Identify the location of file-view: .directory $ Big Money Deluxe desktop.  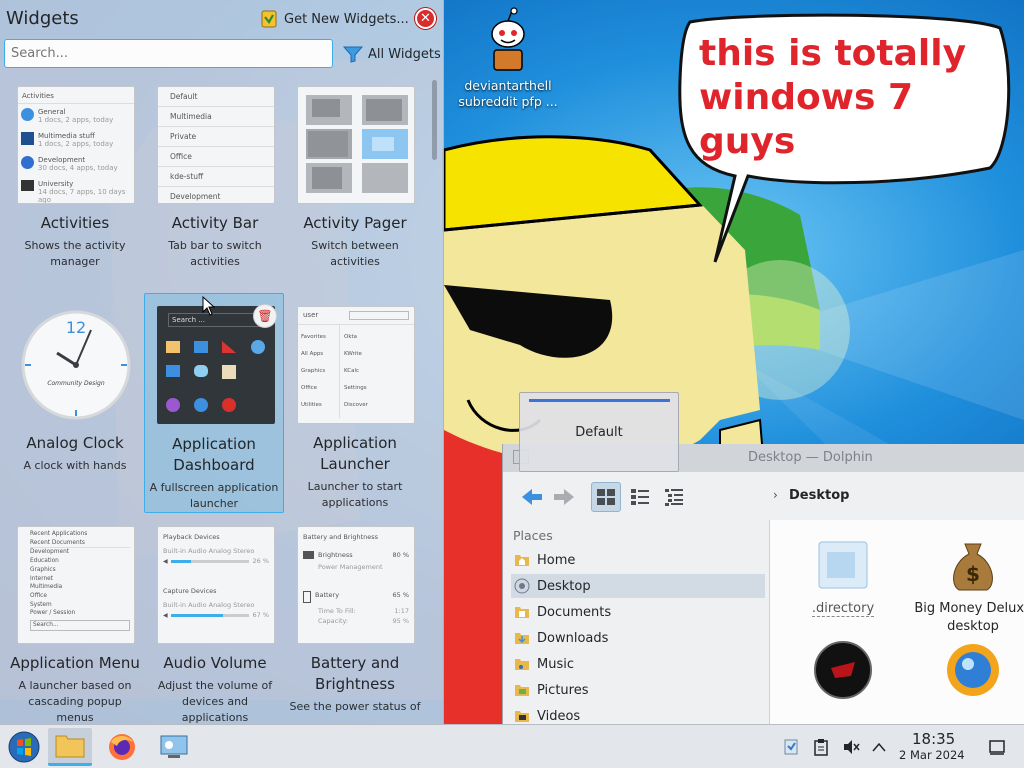
(896, 622).